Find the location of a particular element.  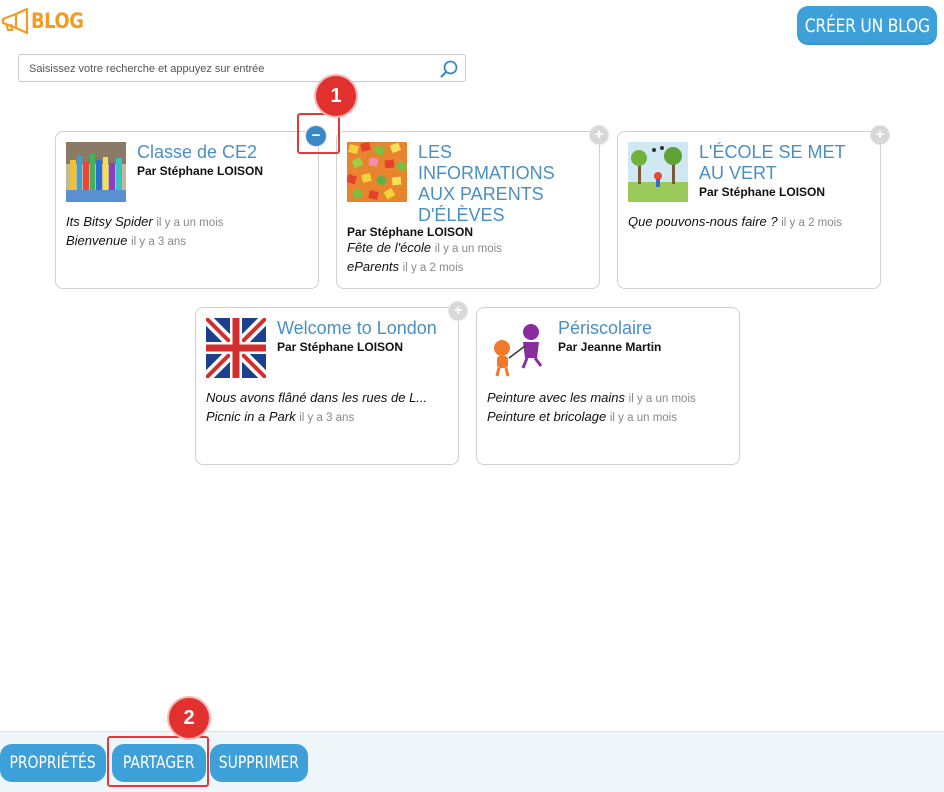

megaphone-icon is located at coordinates (15, 21).